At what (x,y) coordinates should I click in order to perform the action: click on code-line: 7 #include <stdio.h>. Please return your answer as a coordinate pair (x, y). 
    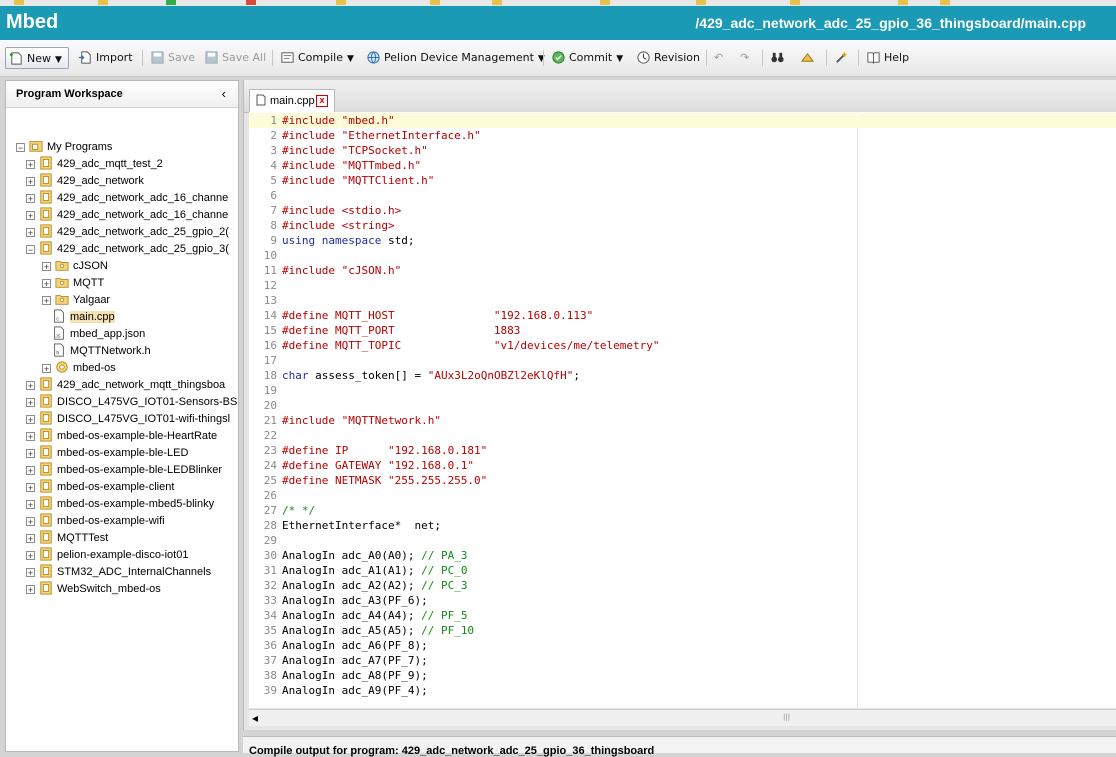
    Looking at the image, I should click on (682, 210).